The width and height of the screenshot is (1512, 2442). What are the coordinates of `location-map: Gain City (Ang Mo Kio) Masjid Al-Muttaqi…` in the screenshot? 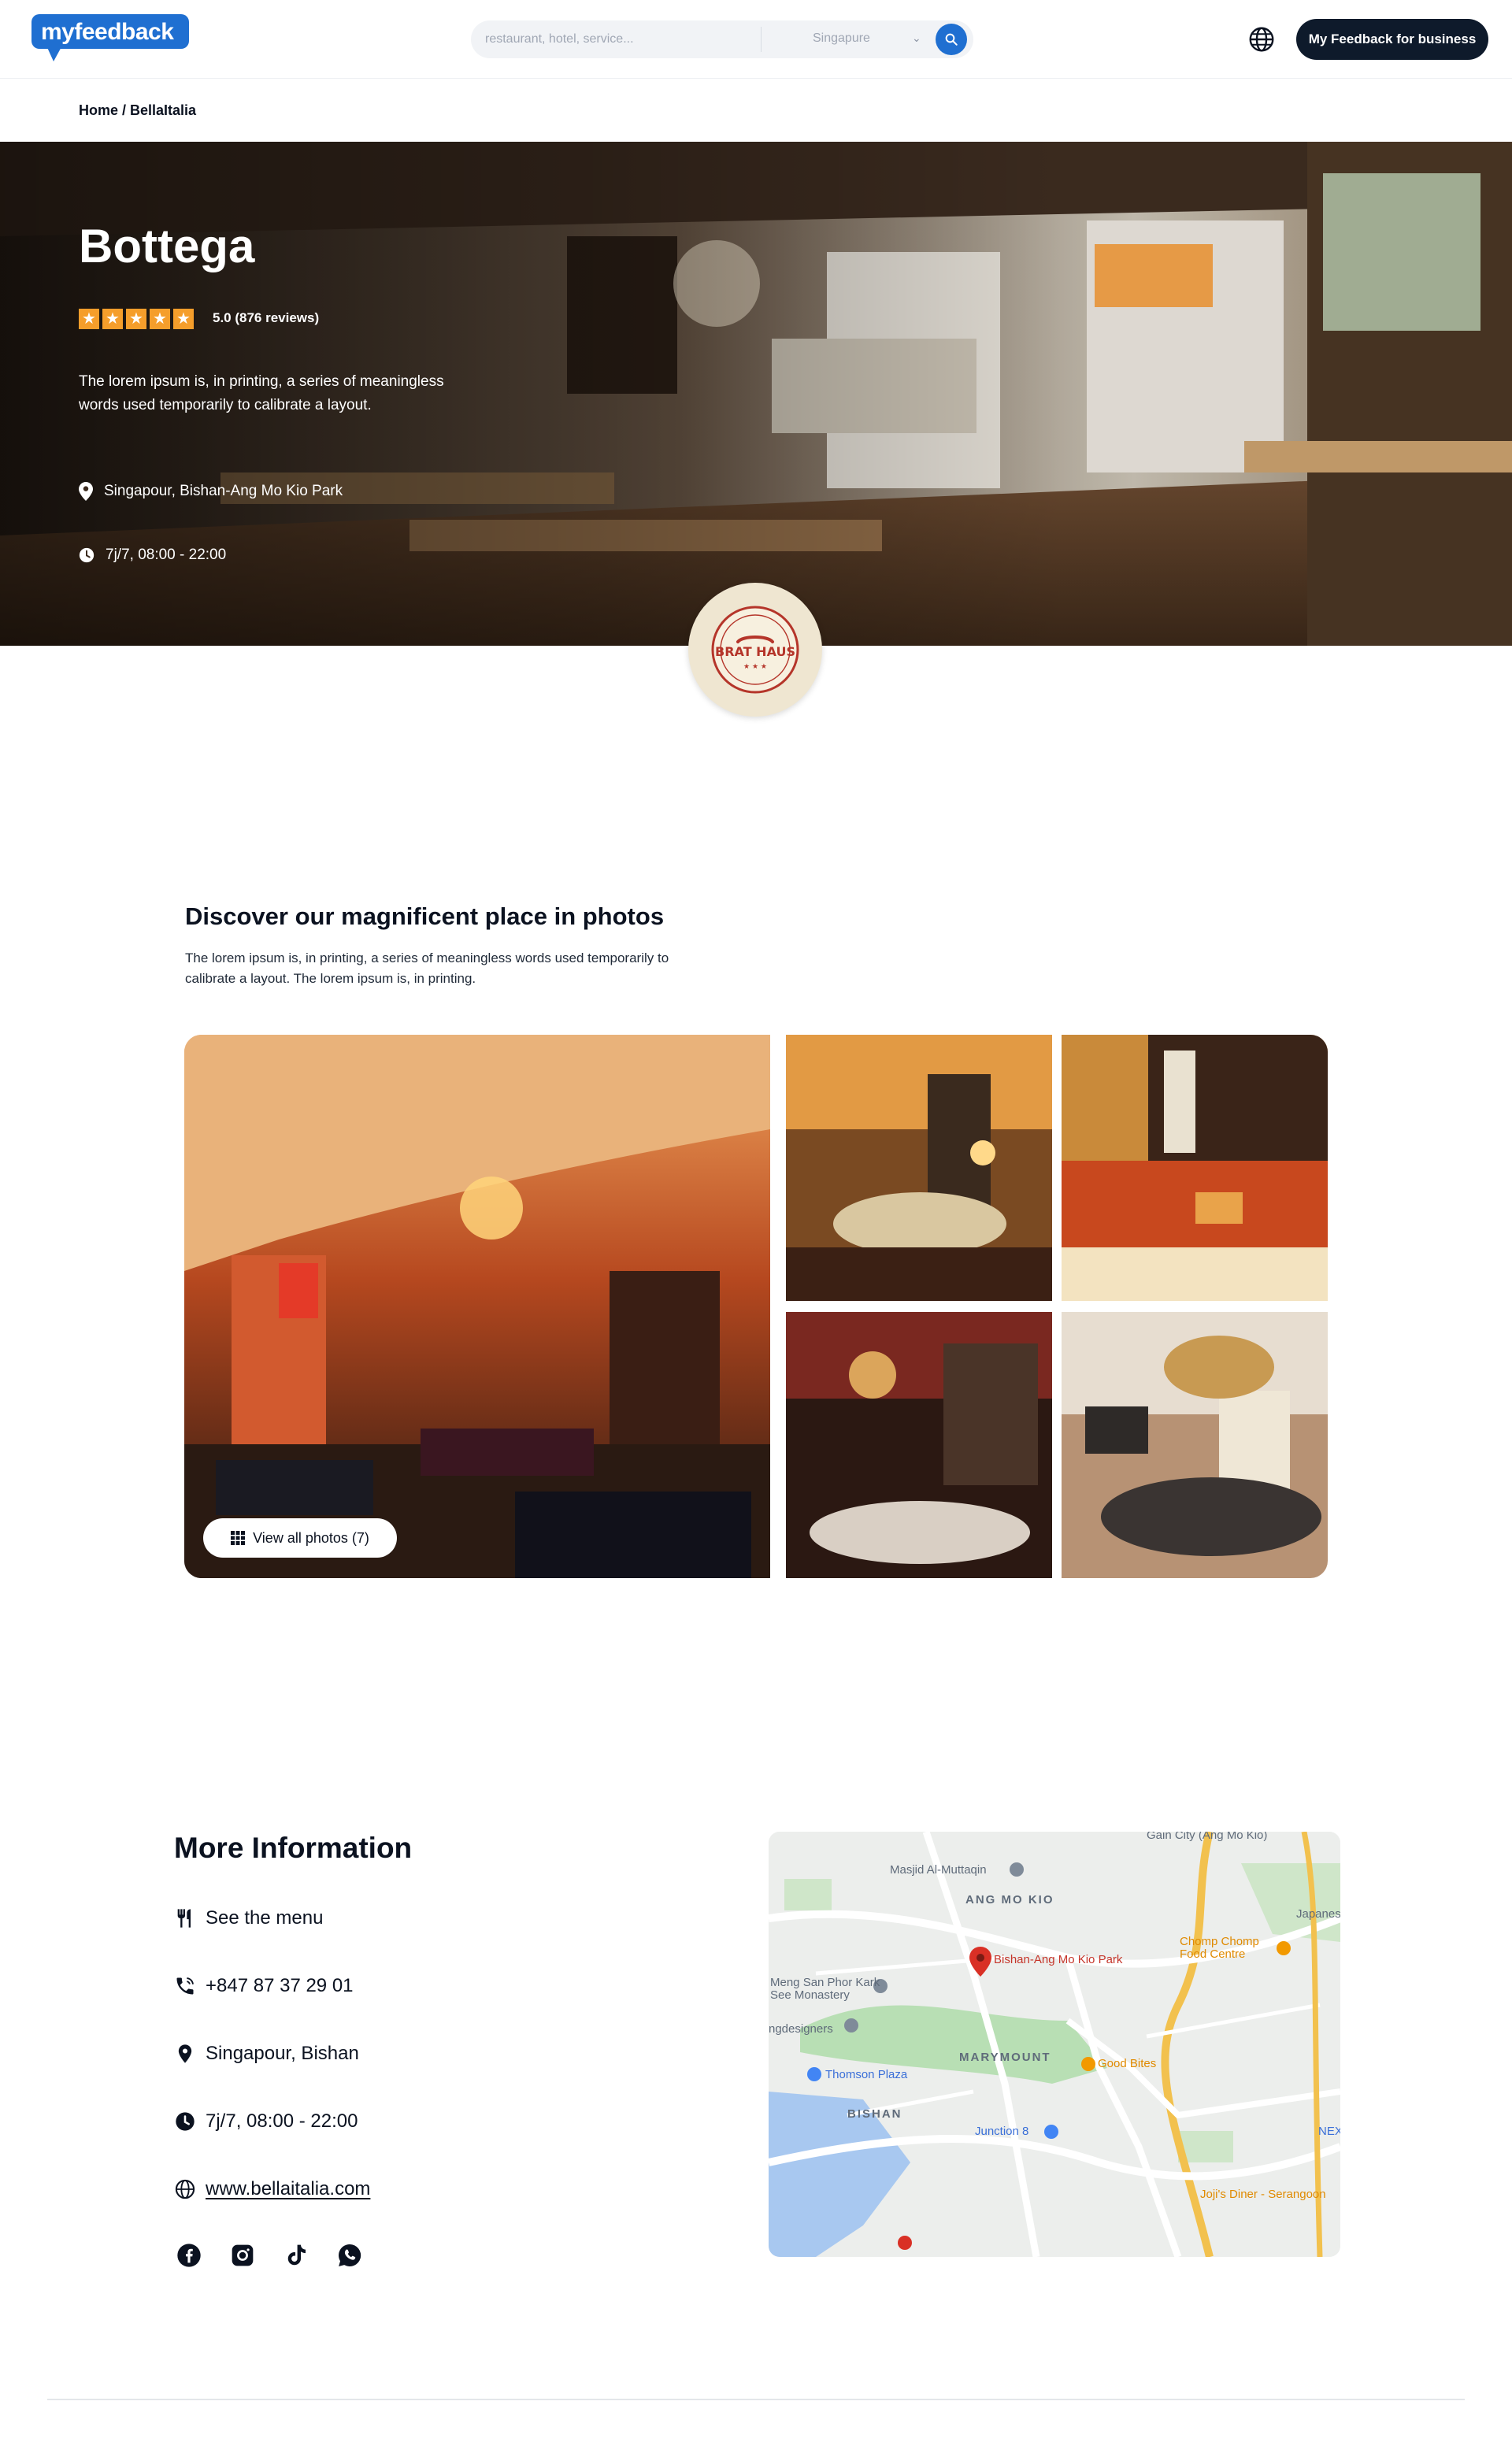 It's located at (1054, 2045).